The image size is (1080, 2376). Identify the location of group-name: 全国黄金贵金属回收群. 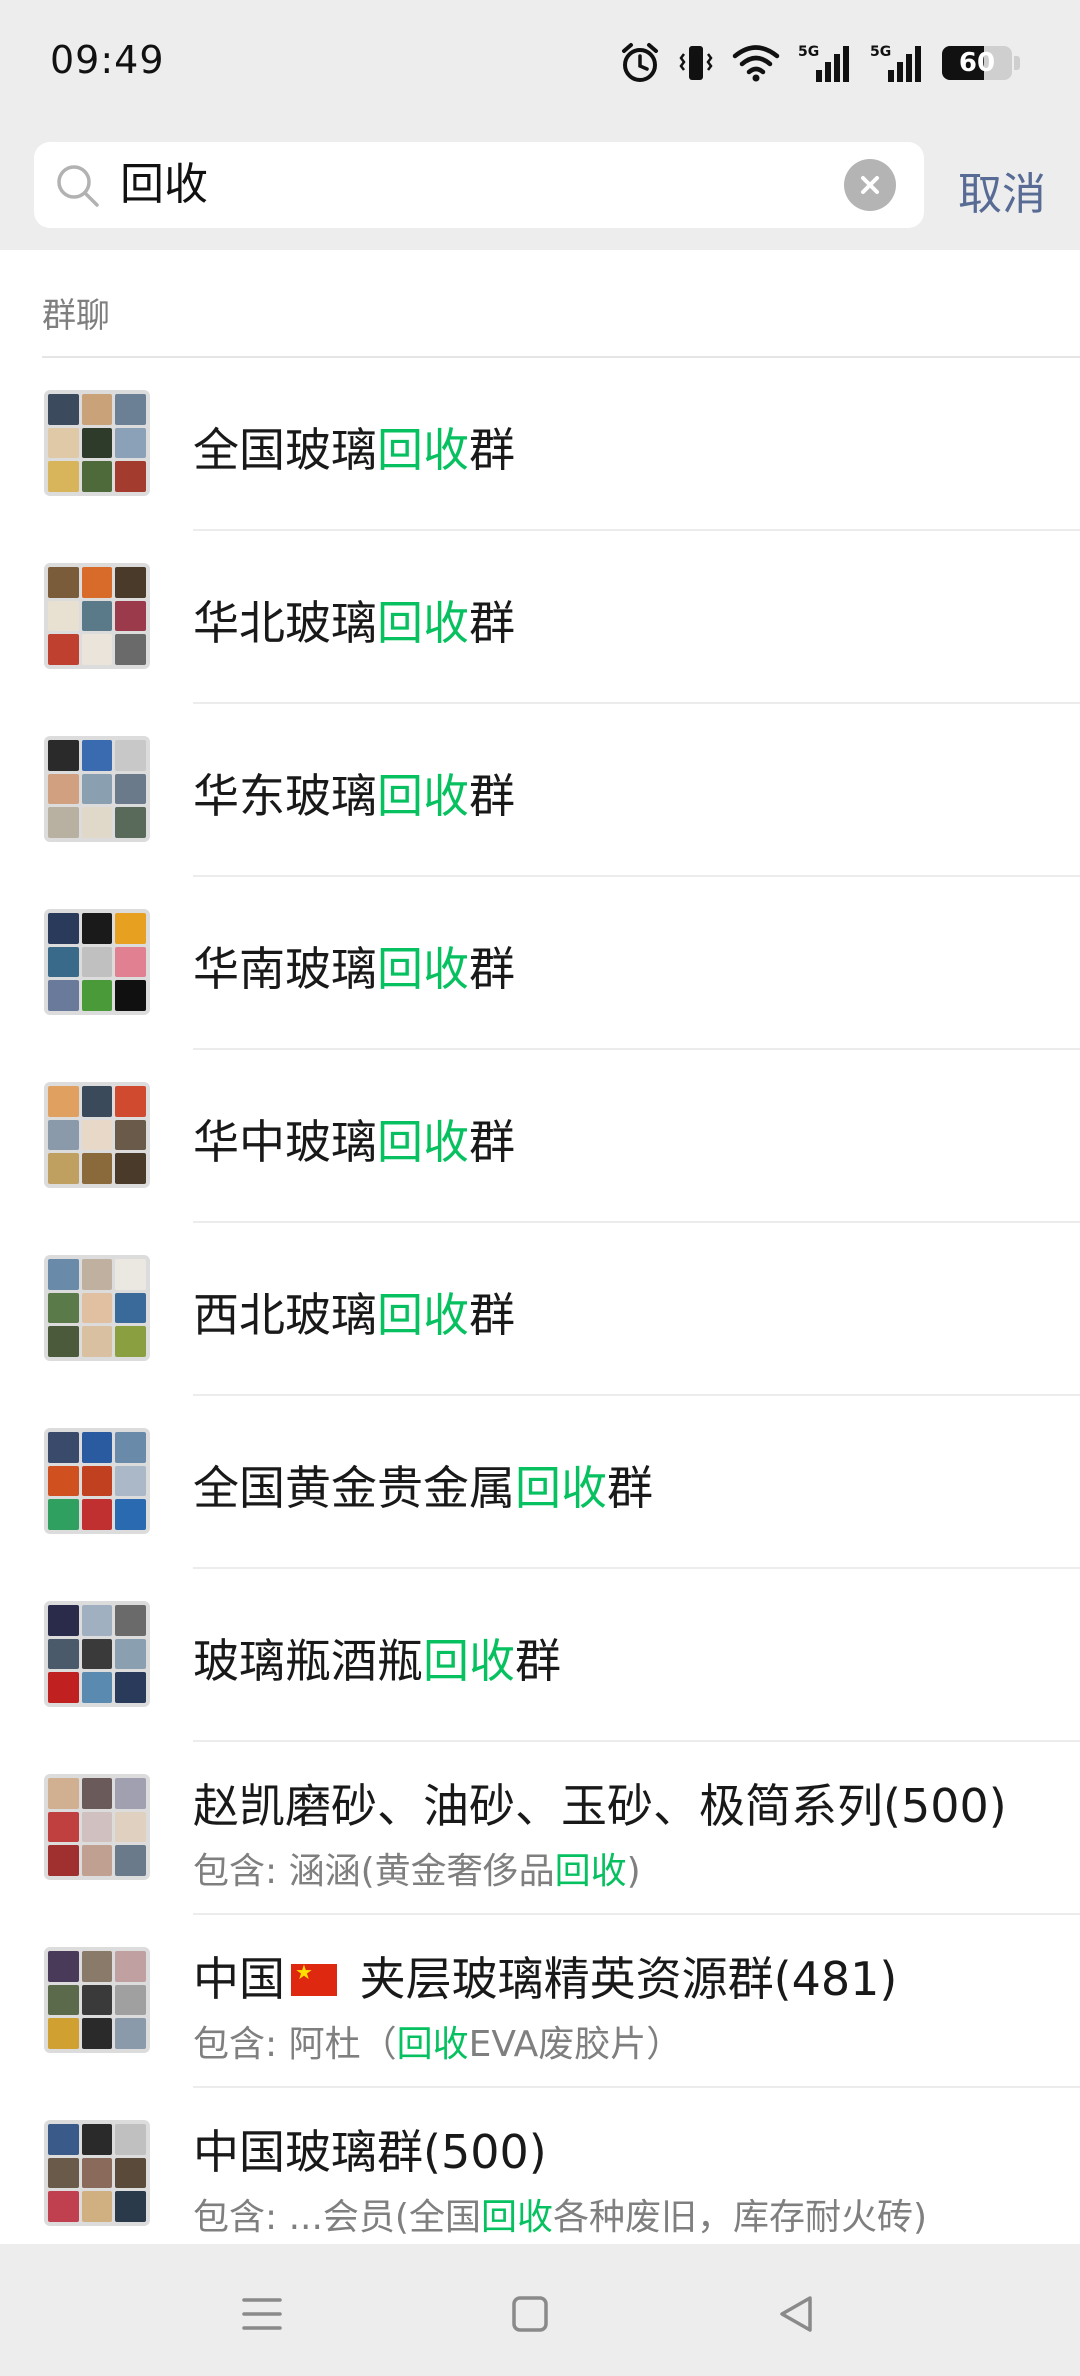
(423, 1488).